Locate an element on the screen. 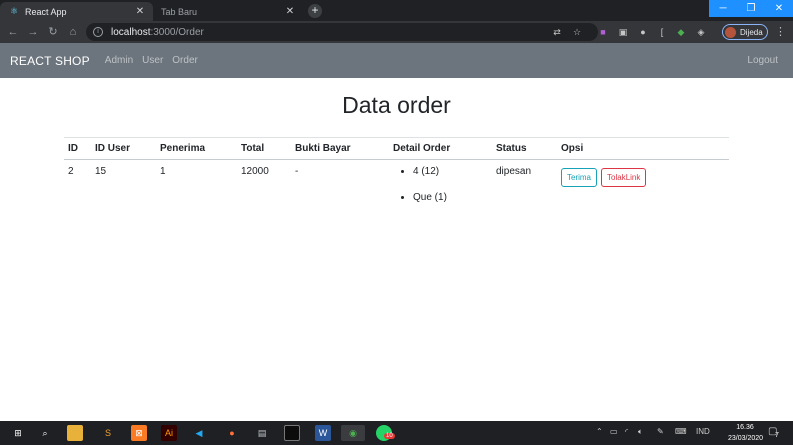  cell-id: 2 is located at coordinates (71, 171).